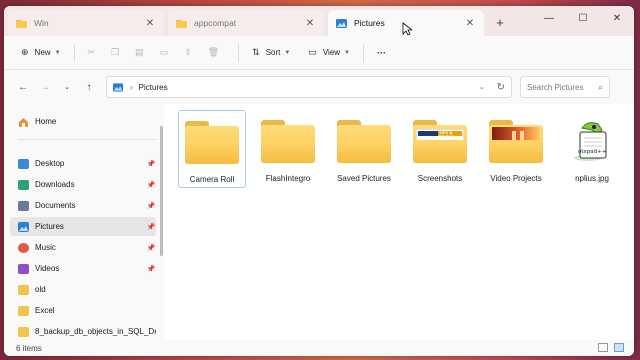 This screenshot has width=640, height=360. I want to click on more-icon: ···, so click(381, 52).